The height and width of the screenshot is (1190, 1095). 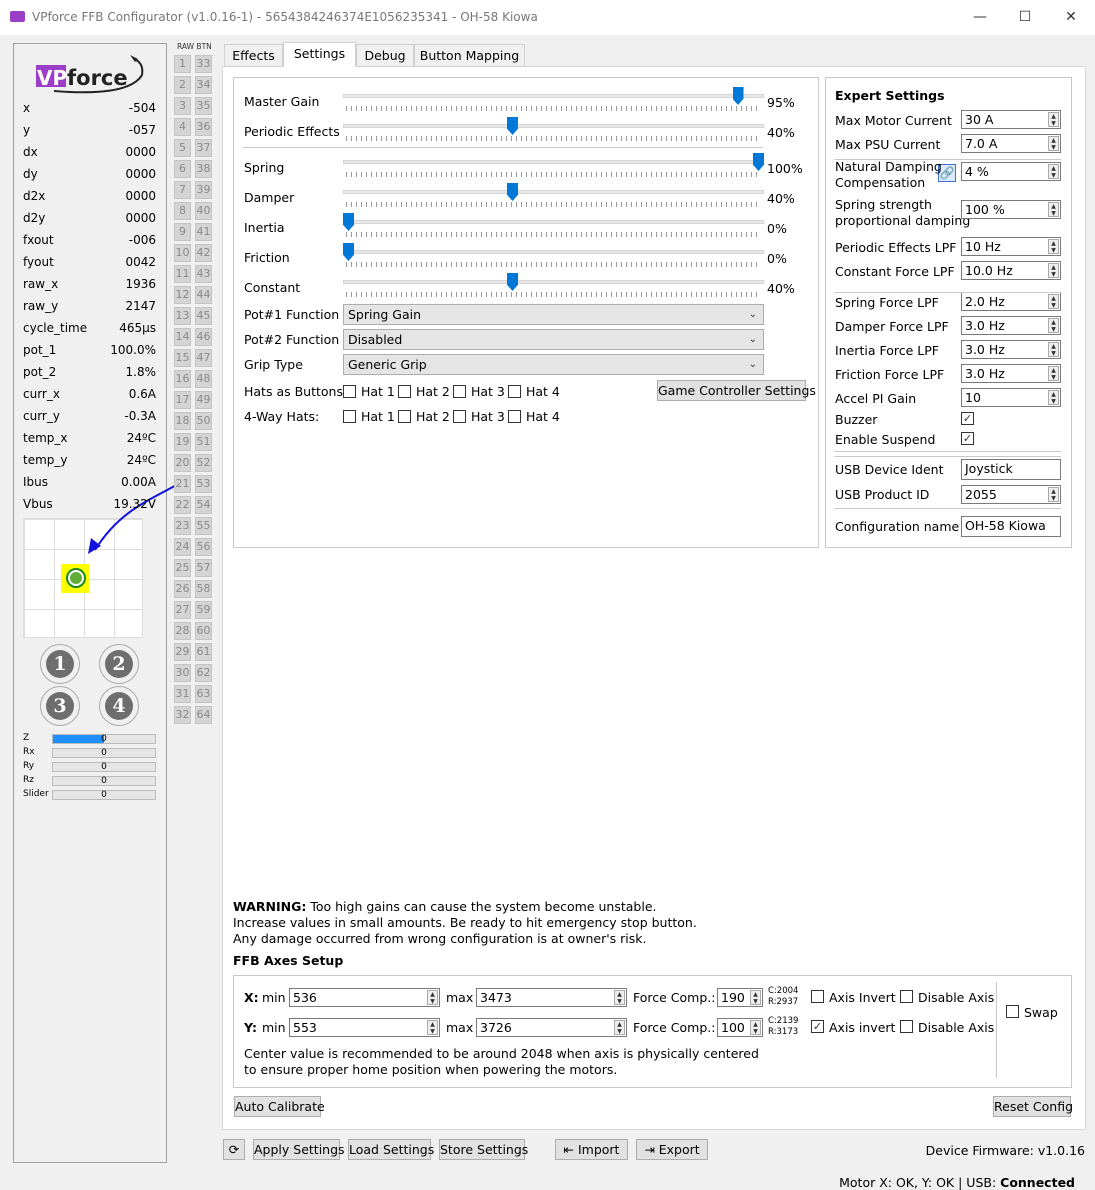 What do you see at coordinates (781, 288) in the screenshot?
I see `constant-value: 40%` at bounding box center [781, 288].